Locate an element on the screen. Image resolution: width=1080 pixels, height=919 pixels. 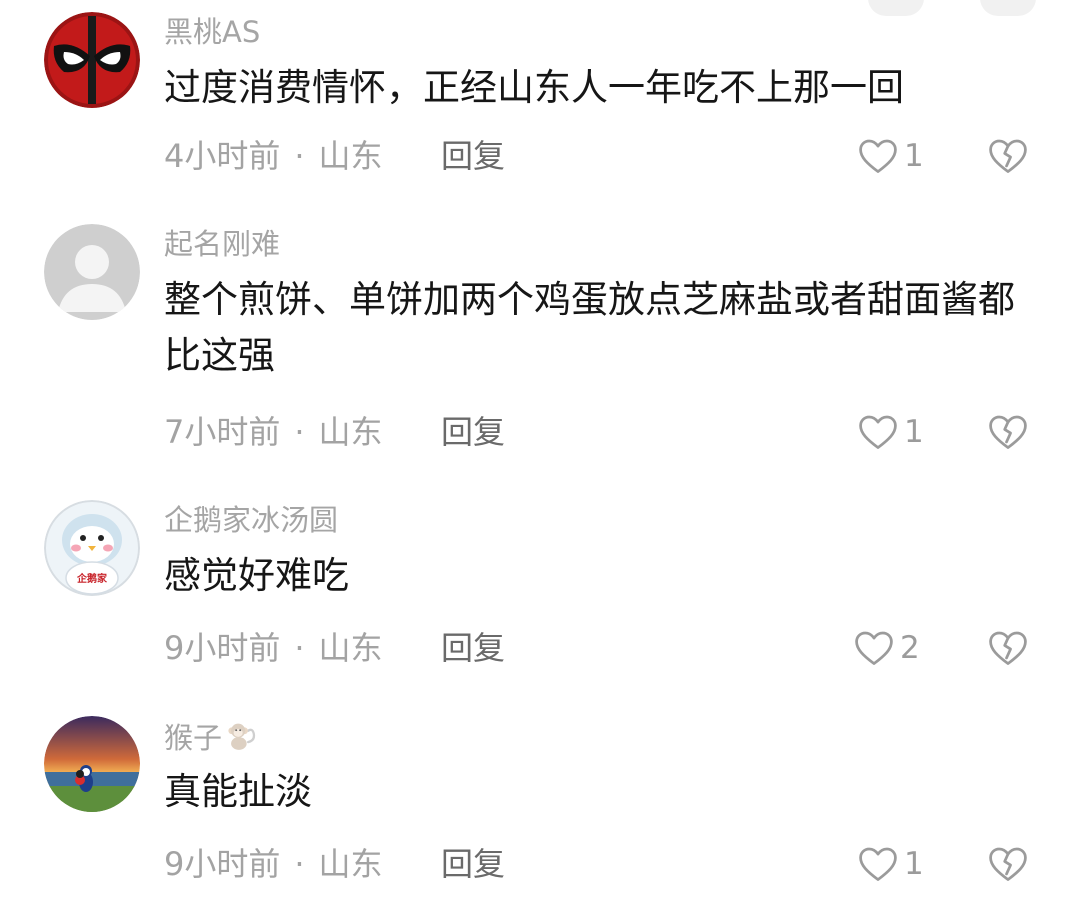
penguin-avatar-icon: 企鹅家 is located at coordinates (92, 548).